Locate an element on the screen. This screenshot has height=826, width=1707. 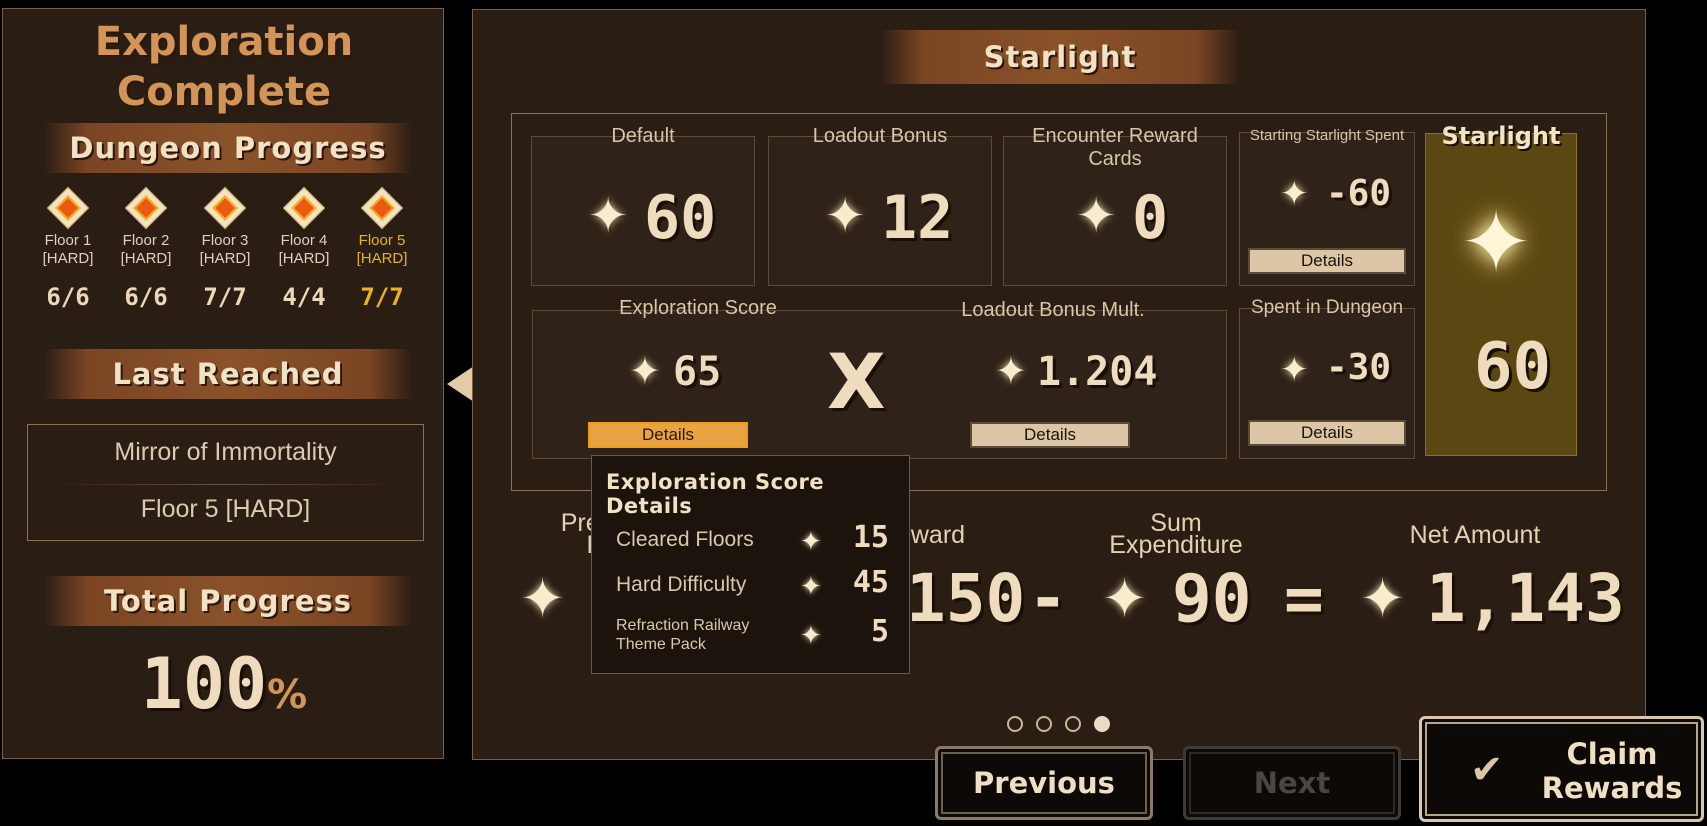
reward-value: 150 is located at coordinates (966, 598).